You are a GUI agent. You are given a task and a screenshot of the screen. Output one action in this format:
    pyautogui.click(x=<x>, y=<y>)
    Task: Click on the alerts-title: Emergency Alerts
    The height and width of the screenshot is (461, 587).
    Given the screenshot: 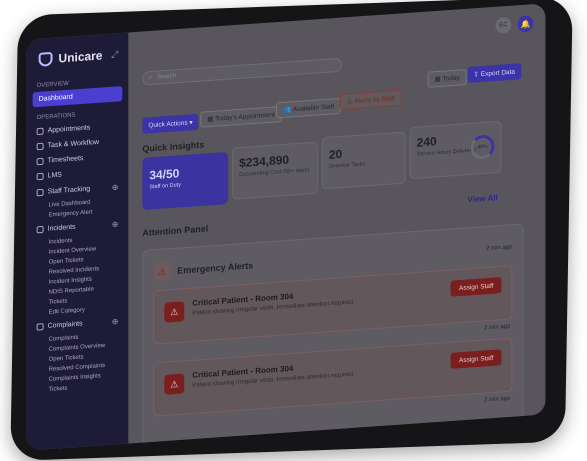 What is the action you would take?
    pyautogui.click(x=215, y=268)
    